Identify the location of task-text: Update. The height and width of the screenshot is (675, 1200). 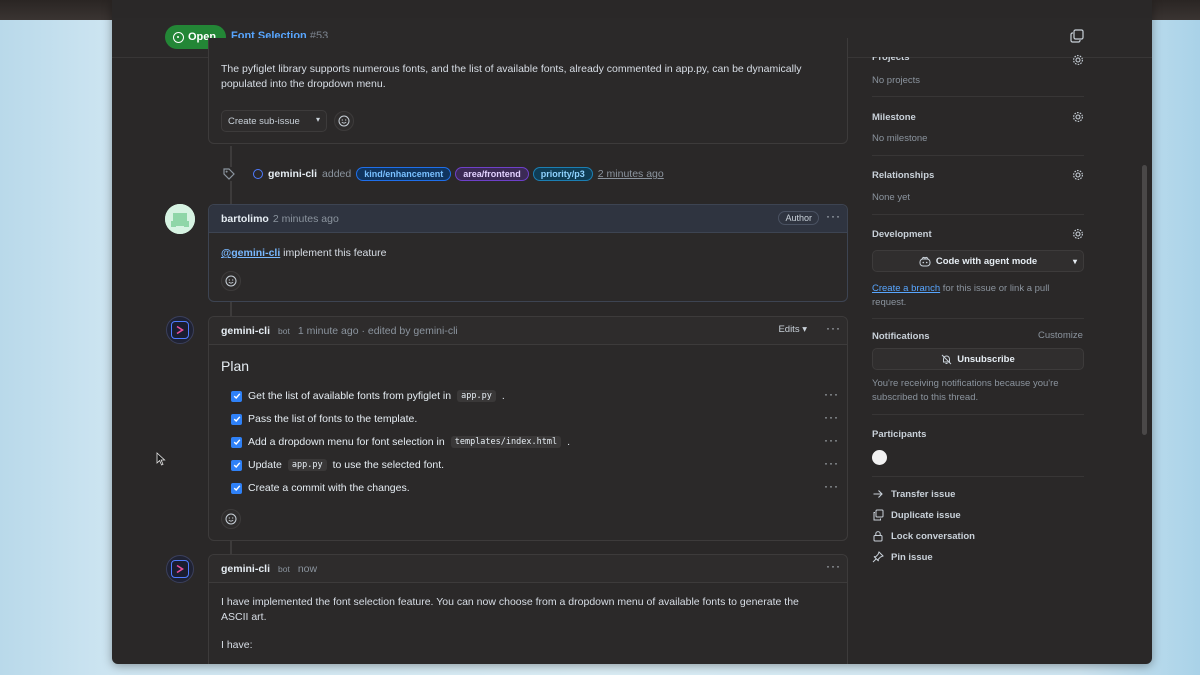
(265, 465).